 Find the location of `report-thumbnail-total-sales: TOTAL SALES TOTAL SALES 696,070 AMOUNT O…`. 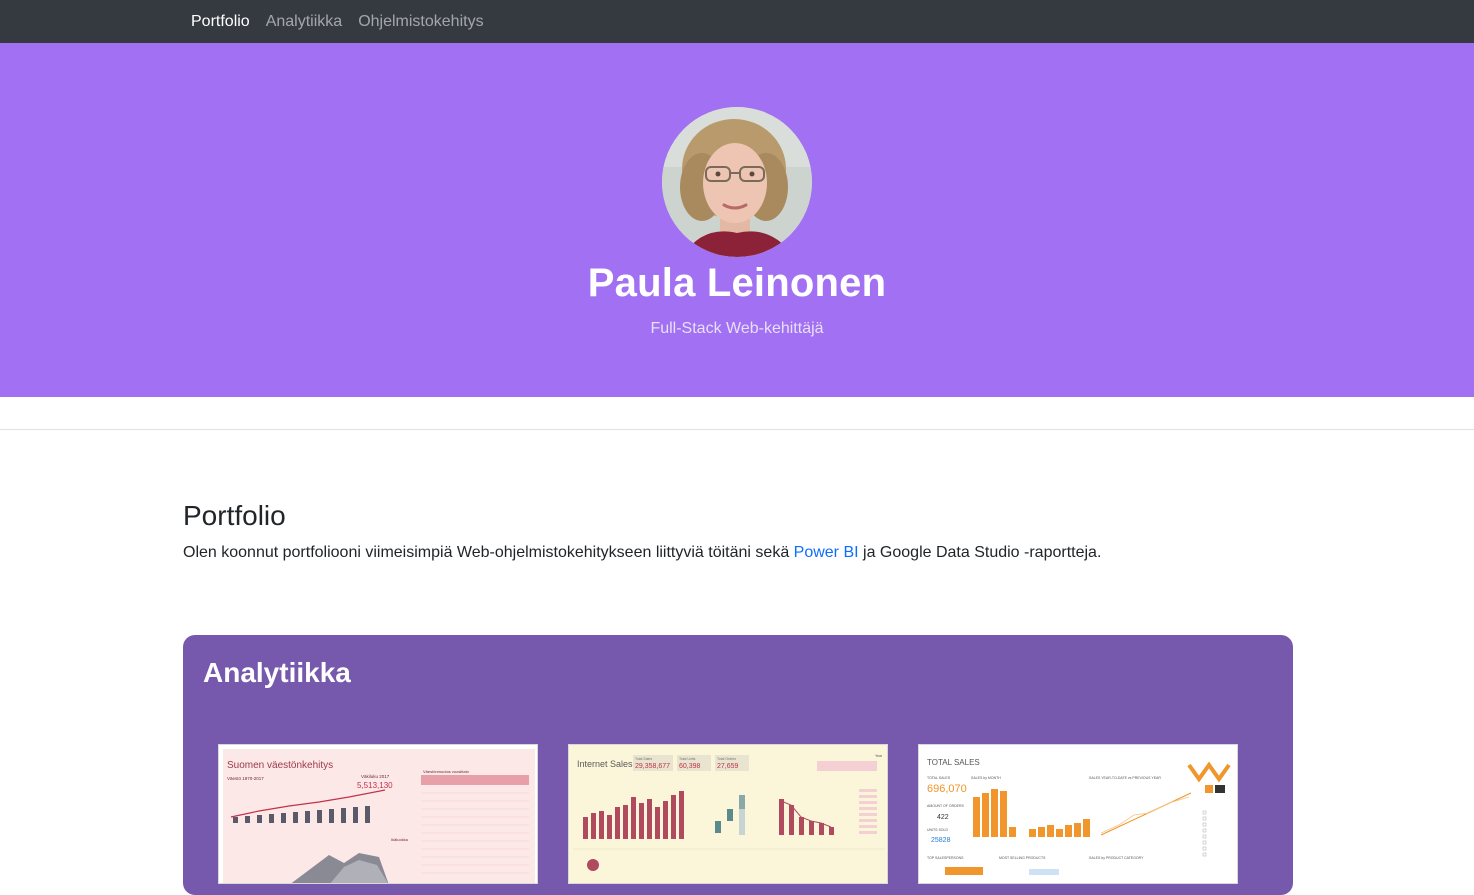

report-thumbnail-total-sales: TOTAL SALES TOTAL SALES 696,070 AMOUNT O… is located at coordinates (1078, 814).